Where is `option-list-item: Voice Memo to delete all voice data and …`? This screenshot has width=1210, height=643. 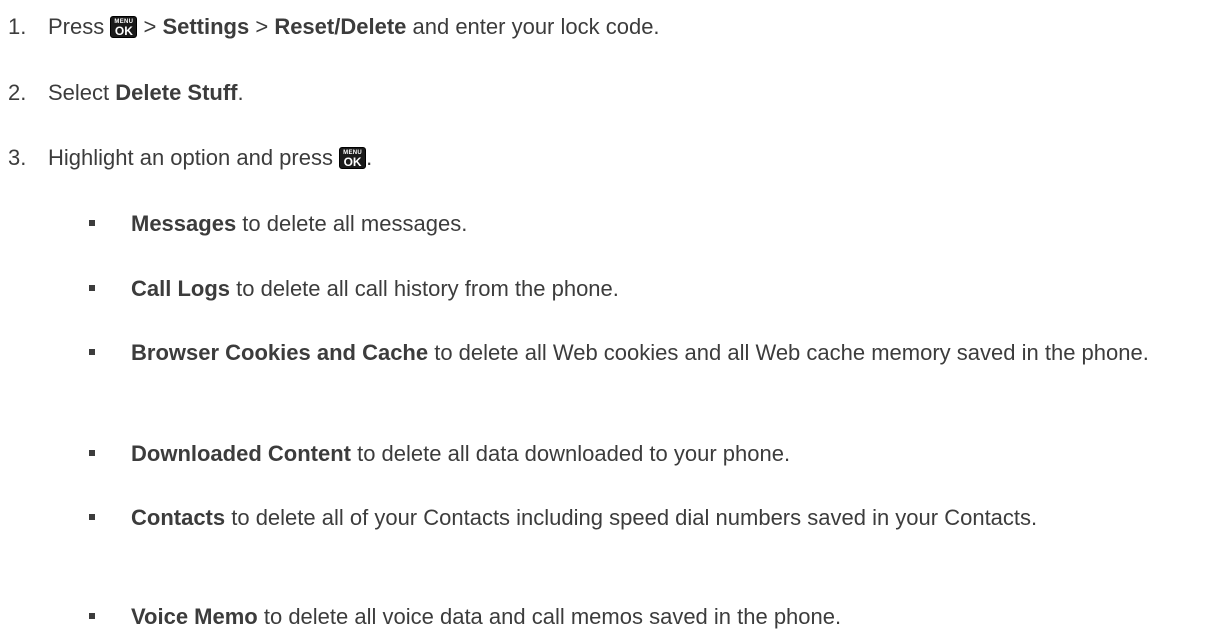 option-list-item: Voice Memo to delete all voice data and … is located at coordinates (646, 617).